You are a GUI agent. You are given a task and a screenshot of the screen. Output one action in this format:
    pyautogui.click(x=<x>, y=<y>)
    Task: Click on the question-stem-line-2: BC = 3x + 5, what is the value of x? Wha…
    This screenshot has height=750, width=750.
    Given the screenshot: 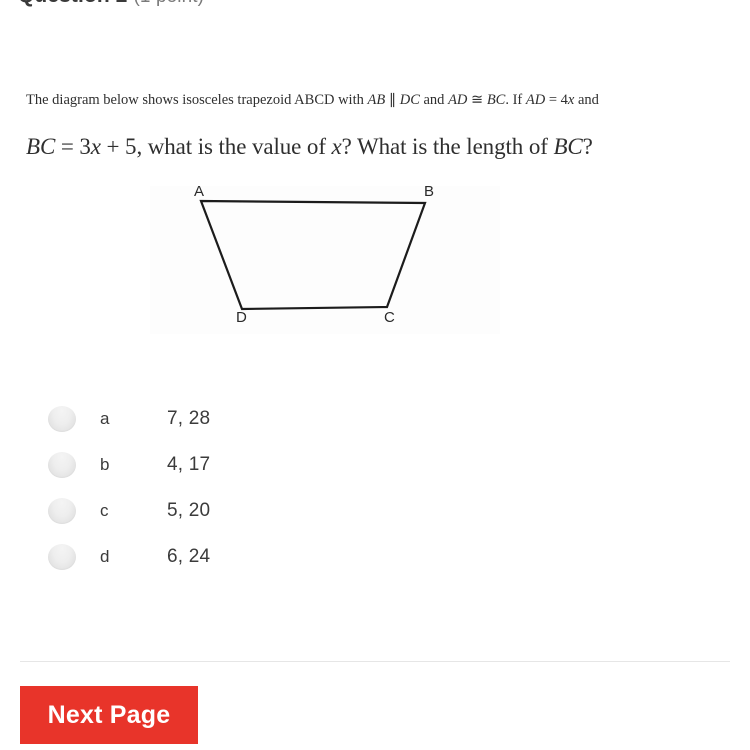 What is the action you would take?
    pyautogui.click(x=381, y=147)
    